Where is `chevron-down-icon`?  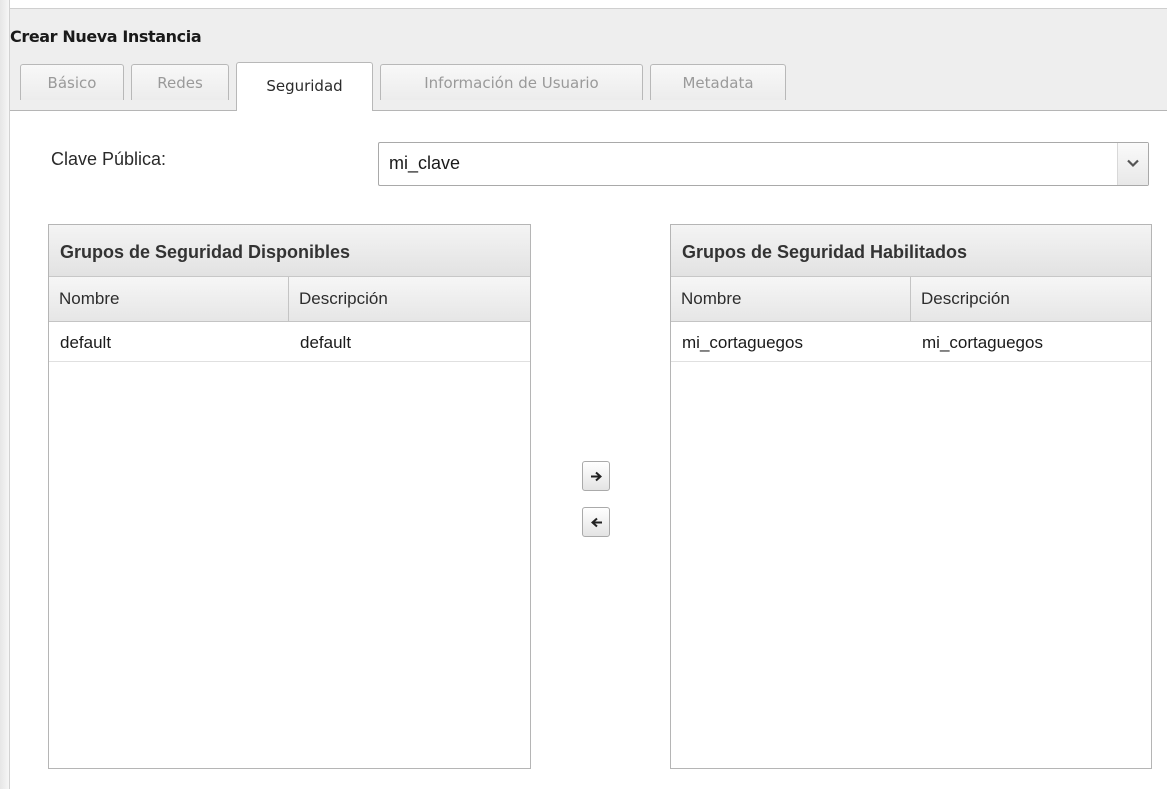
chevron-down-icon is located at coordinates (1133, 163).